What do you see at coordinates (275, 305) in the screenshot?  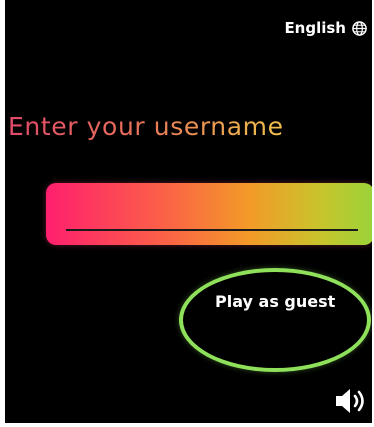 I see `play-as-guest-button: Play as guest` at bounding box center [275, 305].